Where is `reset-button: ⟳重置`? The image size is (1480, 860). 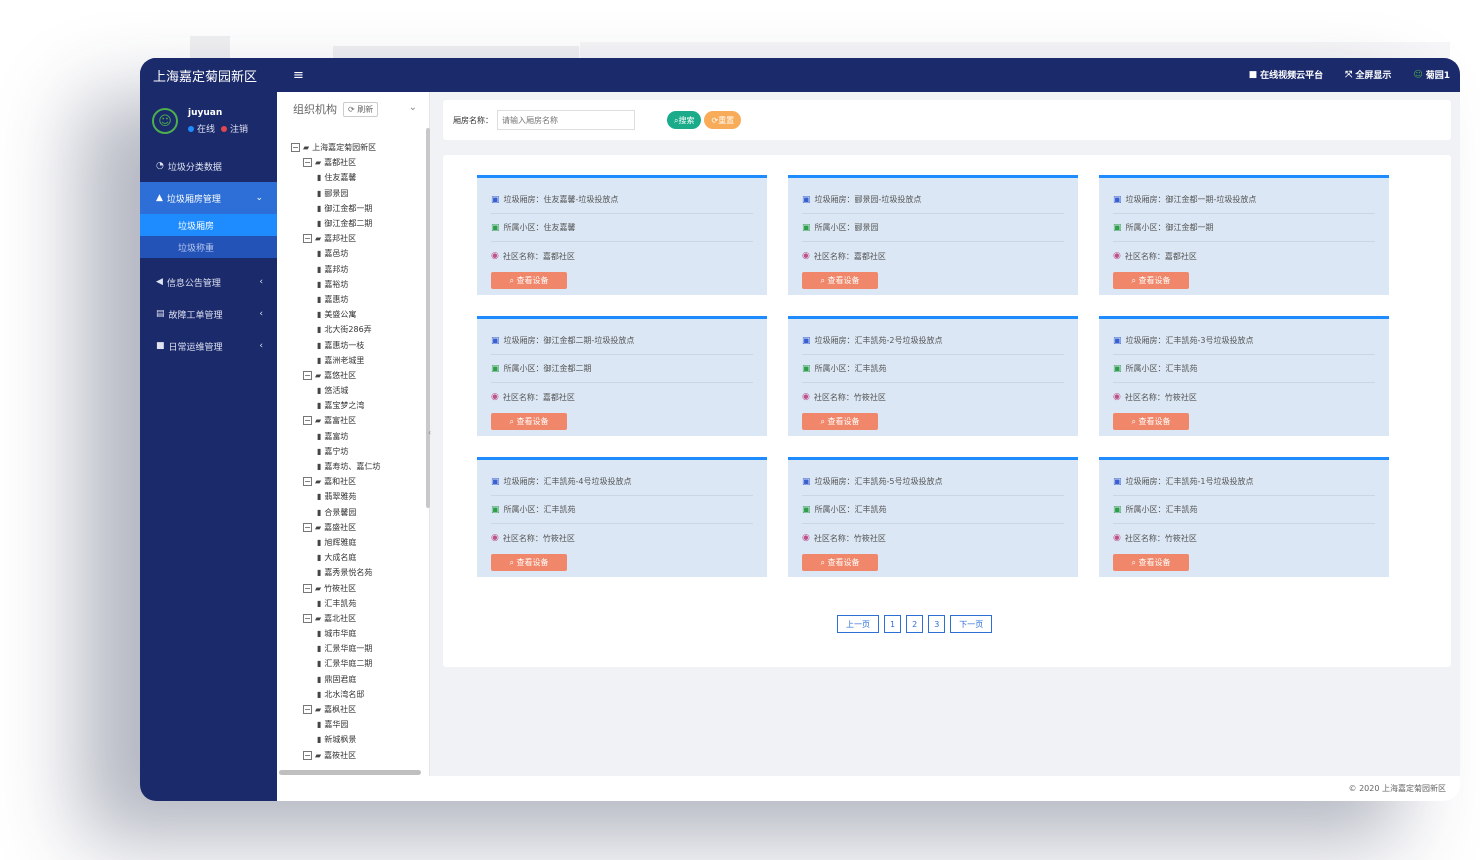
reset-button: ⟳重置 is located at coordinates (723, 120).